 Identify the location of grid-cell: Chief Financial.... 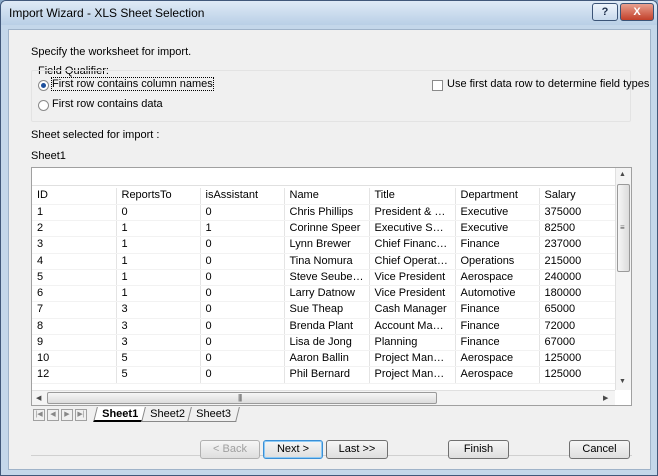
(412, 245).